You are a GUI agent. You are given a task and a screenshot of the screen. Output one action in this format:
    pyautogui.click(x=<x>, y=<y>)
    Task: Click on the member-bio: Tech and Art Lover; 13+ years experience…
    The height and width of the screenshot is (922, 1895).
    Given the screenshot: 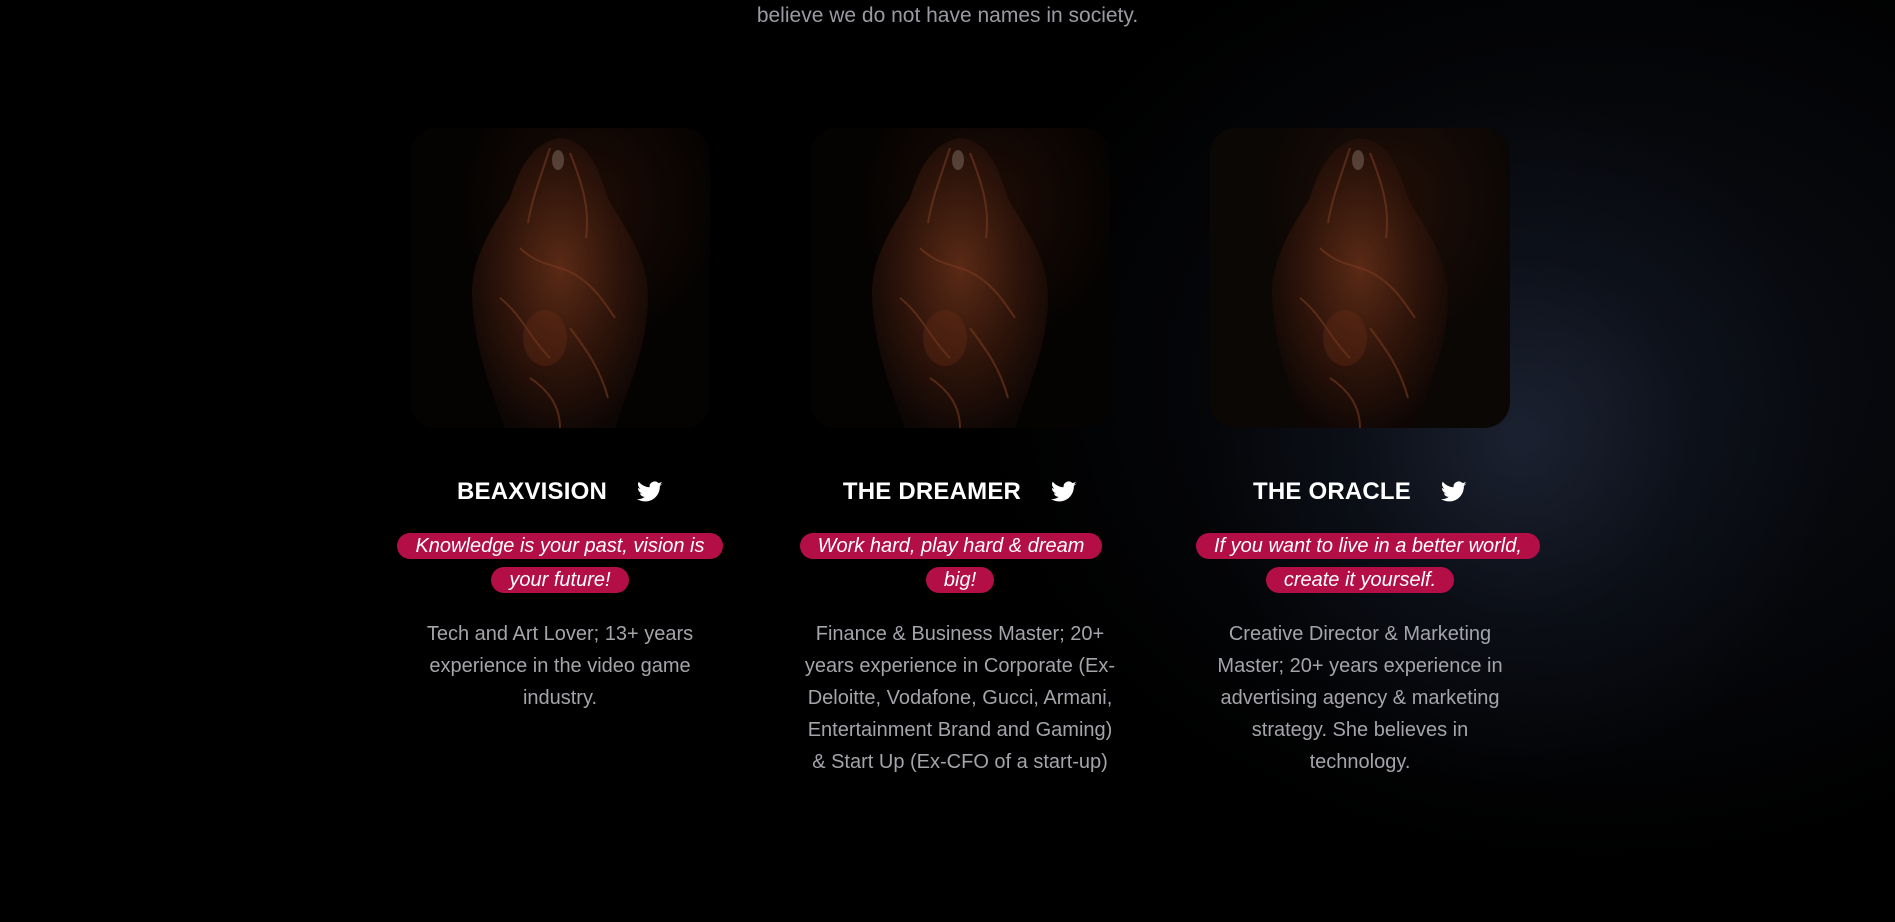 What is the action you would take?
    pyautogui.click(x=560, y=666)
    